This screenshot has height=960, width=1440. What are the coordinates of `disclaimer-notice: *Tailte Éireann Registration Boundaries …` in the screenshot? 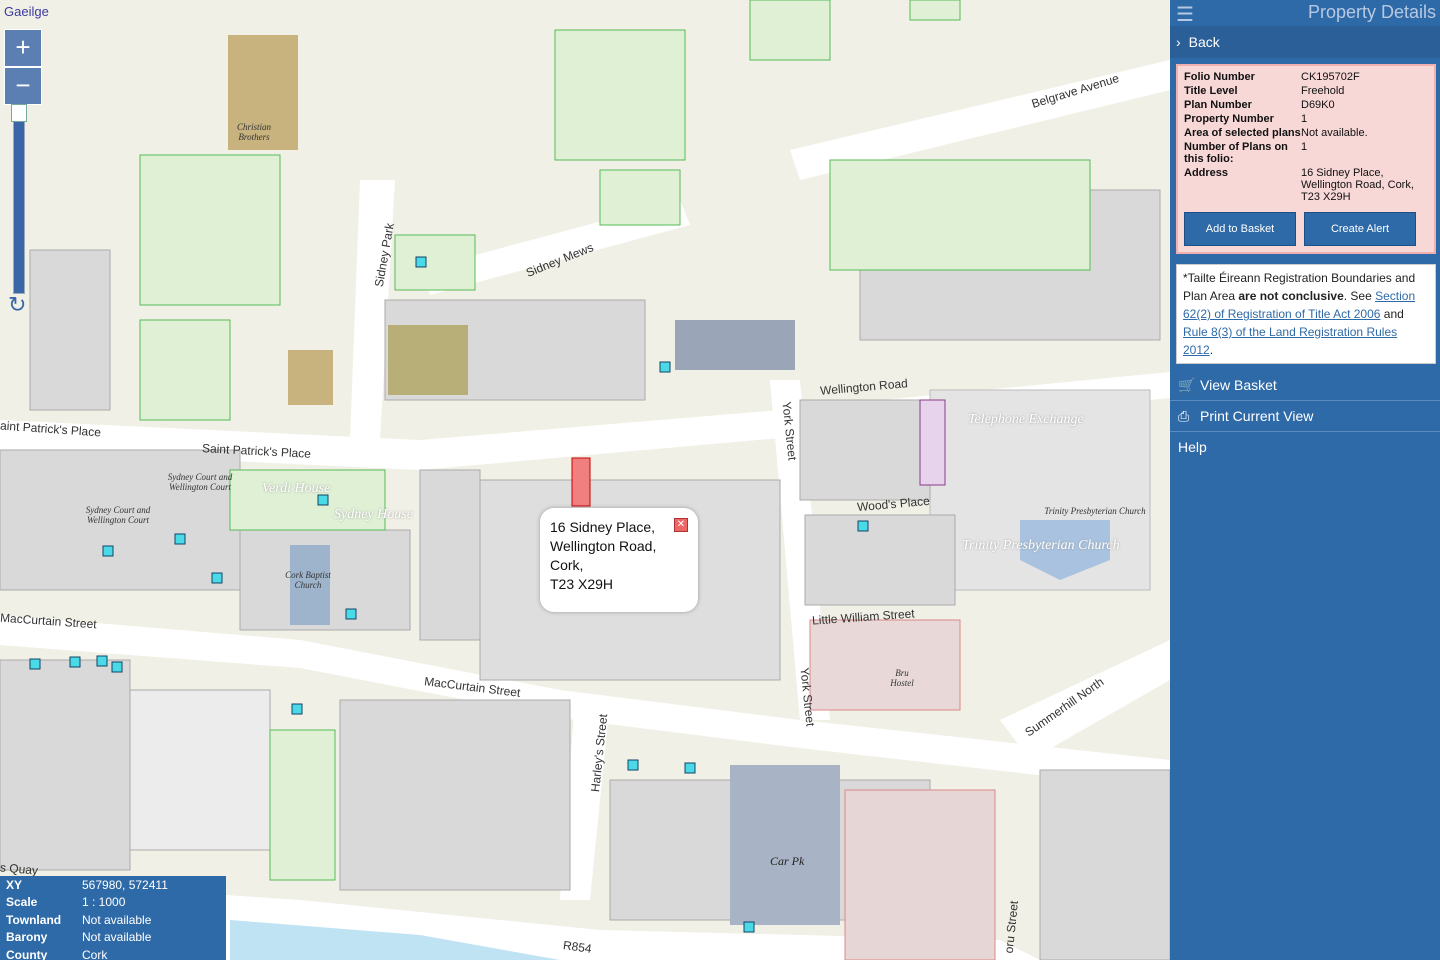 It's located at (1306, 314).